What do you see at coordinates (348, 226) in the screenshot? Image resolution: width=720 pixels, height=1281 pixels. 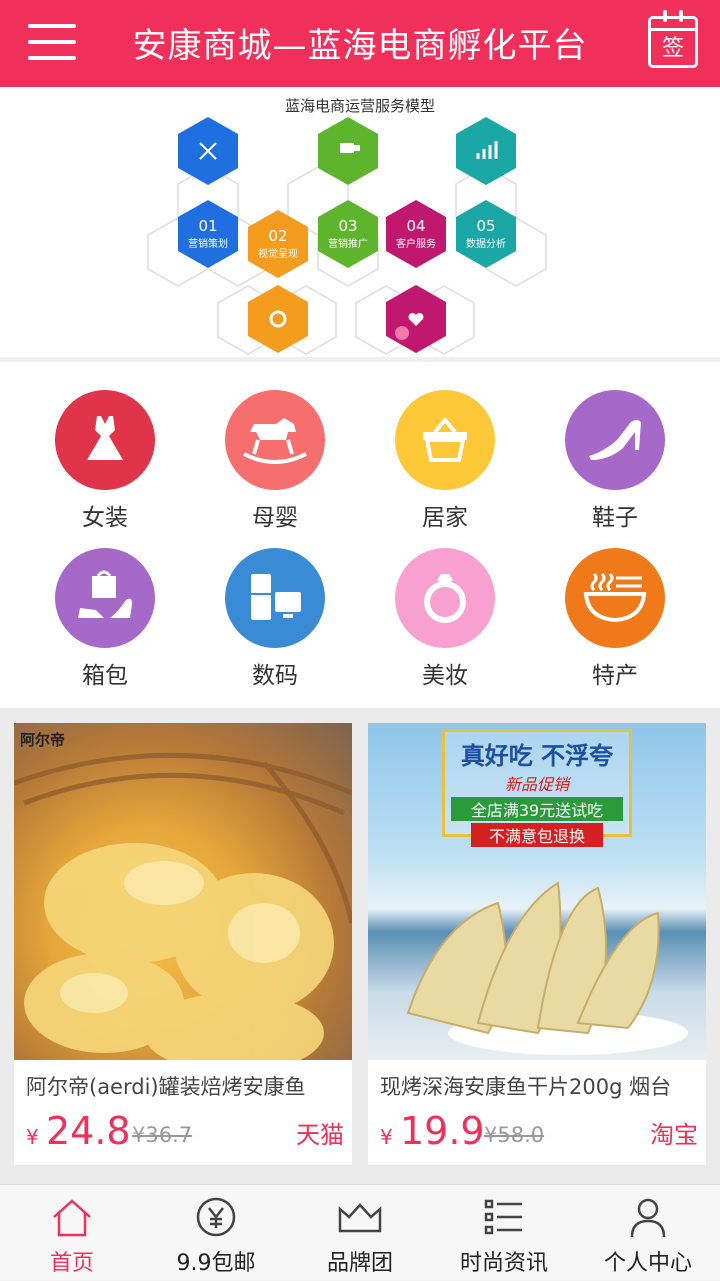 I see `step-number: 03` at bounding box center [348, 226].